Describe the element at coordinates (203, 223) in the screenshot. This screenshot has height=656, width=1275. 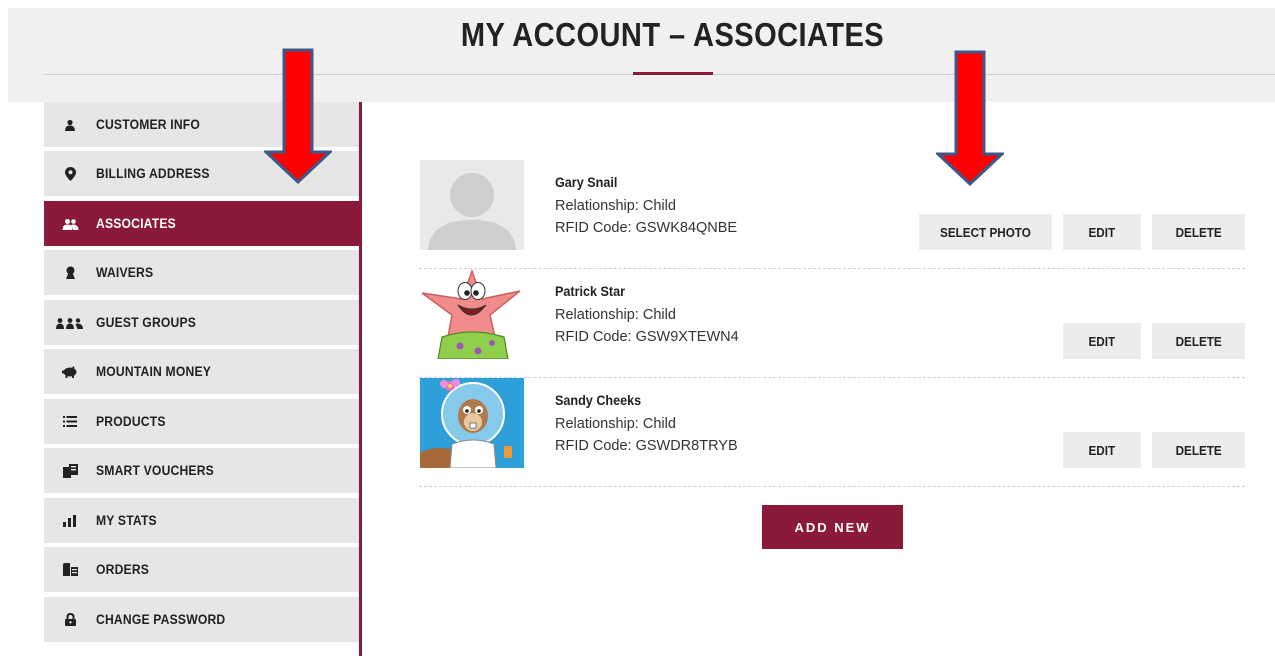
I see `sidebar-item-associates: ASSOCIATES` at that location.